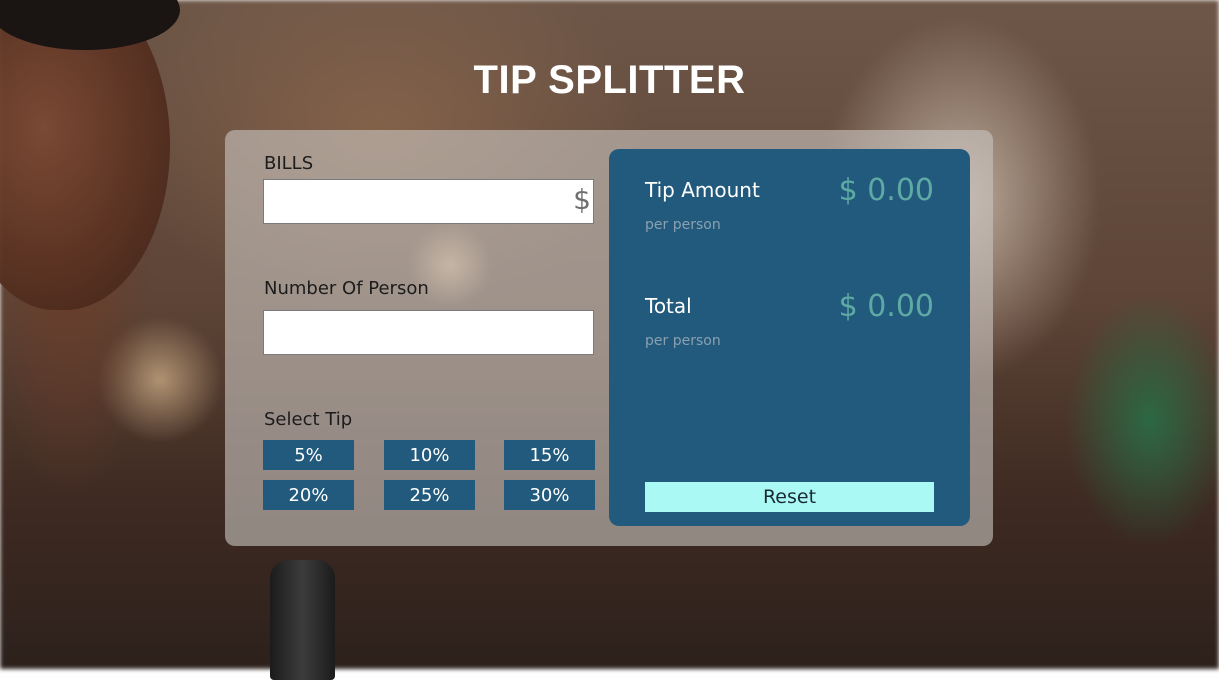  Describe the element at coordinates (668, 306) in the screenshot. I see `total-label: Total` at that location.